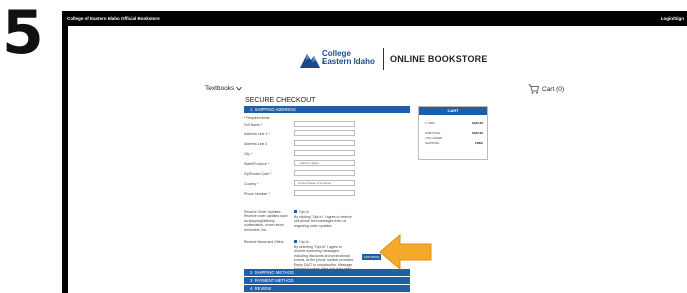  Describe the element at coordinates (454, 123) in the screenshot. I see `cart-row-items: 1 ITEM $180.95` at that location.